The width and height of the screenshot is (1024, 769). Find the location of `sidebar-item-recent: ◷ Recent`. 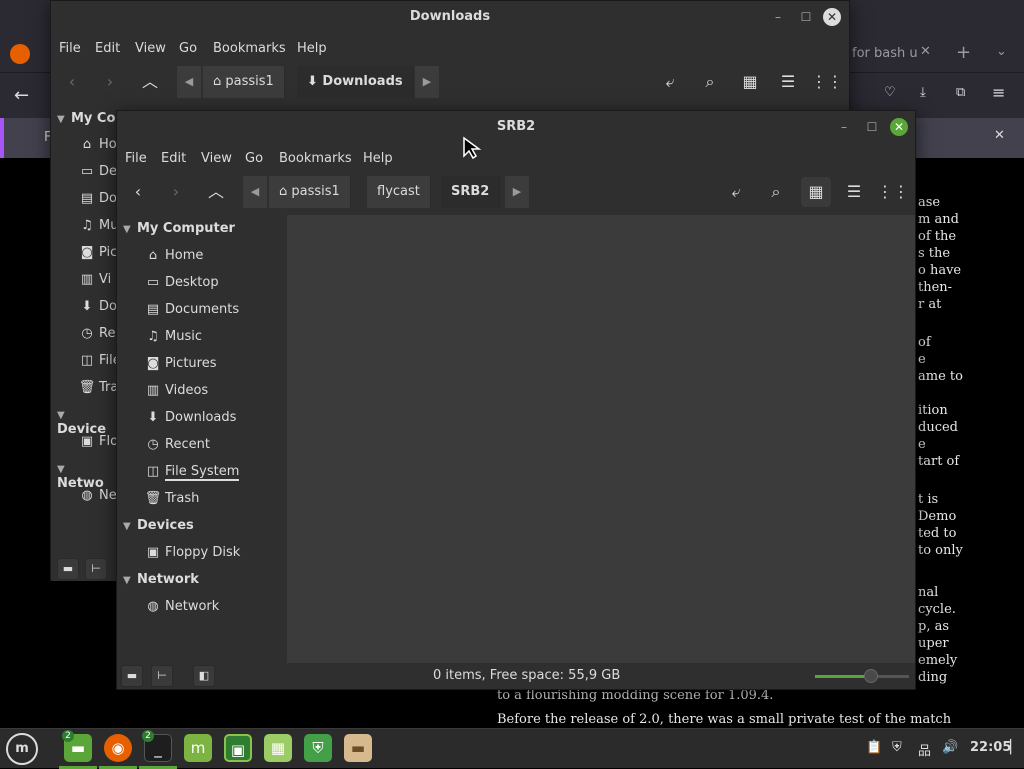

sidebar-item-recent: ◷ Recent is located at coordinates (176, 444).